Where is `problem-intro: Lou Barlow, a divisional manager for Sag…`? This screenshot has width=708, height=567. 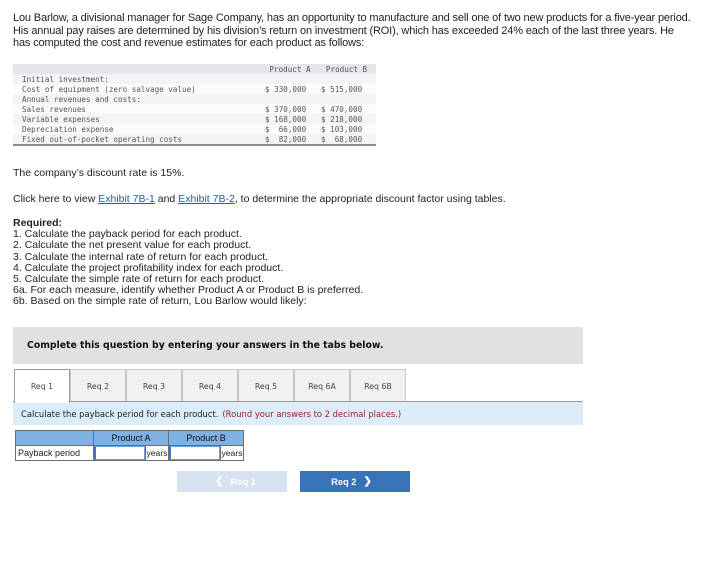
problem-intro: Lou Barlow, a divisional manager for Sag… is located at coordinates (352, 30).